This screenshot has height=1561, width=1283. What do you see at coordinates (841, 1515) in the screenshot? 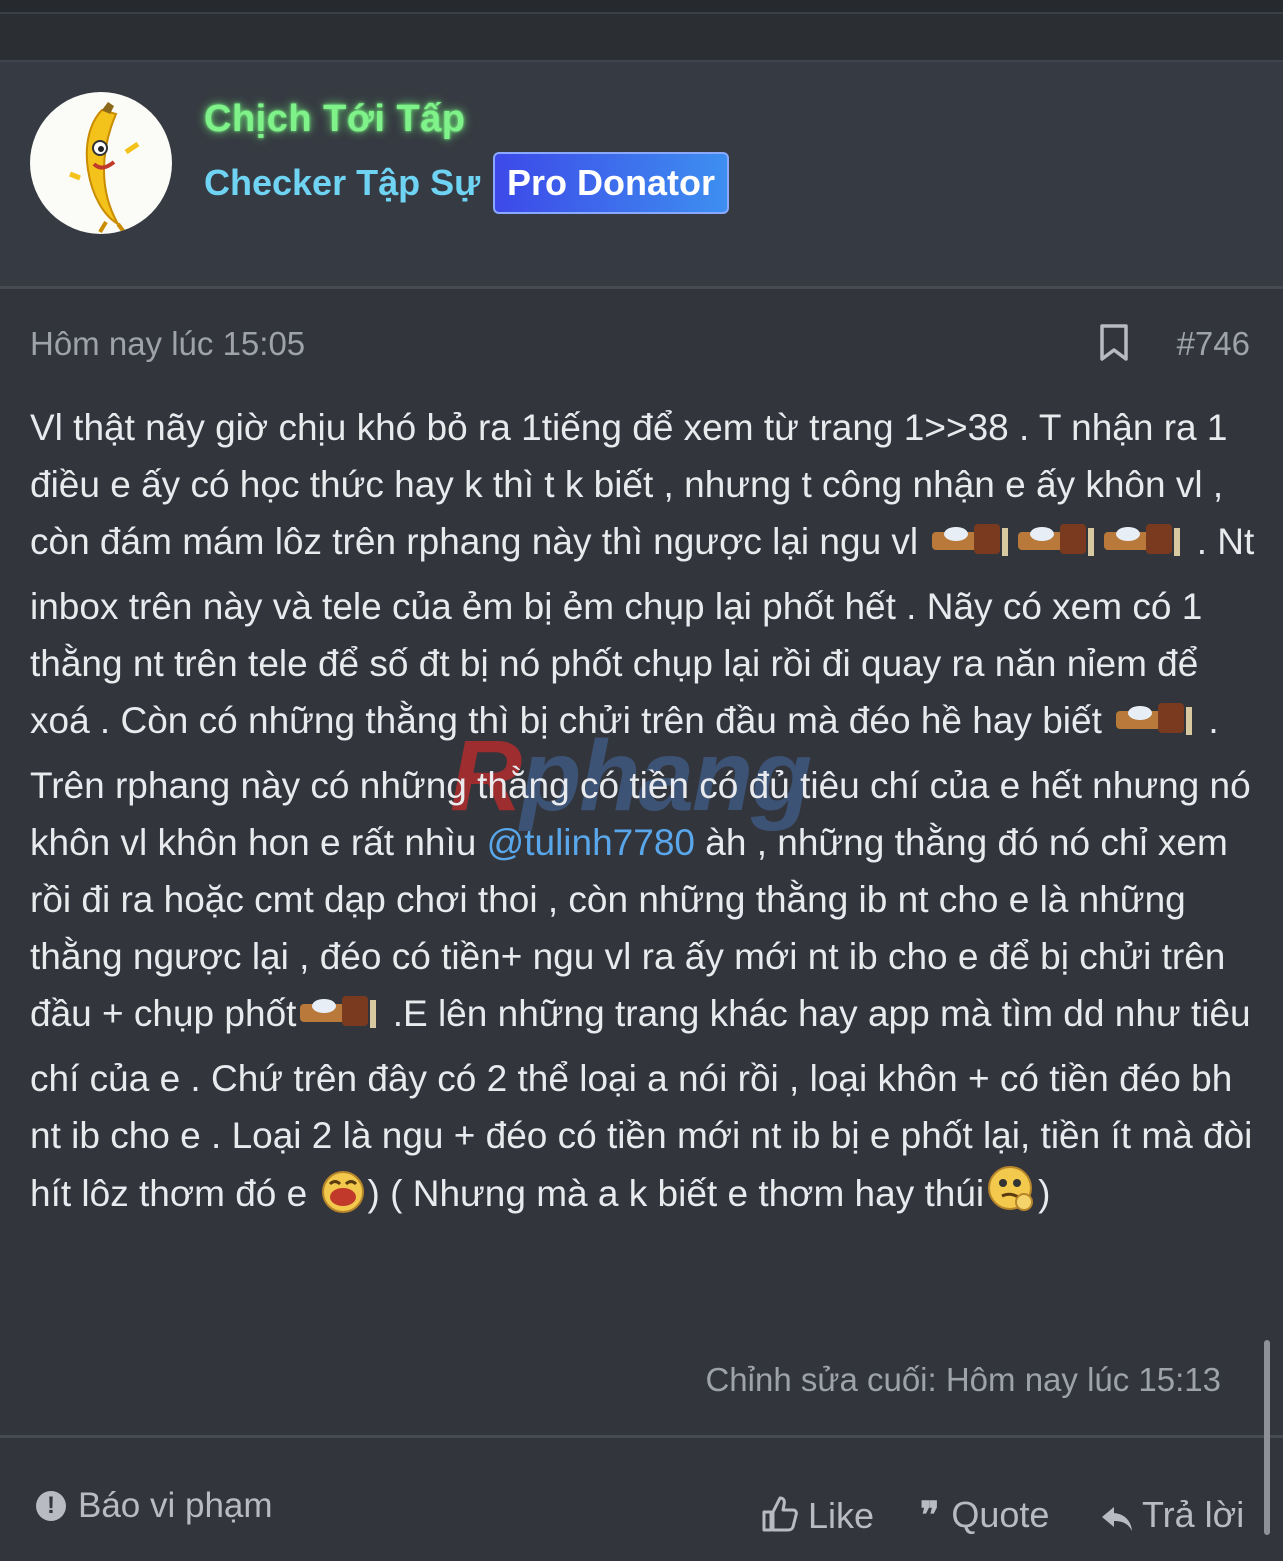
I see `like-label: Like` at bounding box center [841, 1515].